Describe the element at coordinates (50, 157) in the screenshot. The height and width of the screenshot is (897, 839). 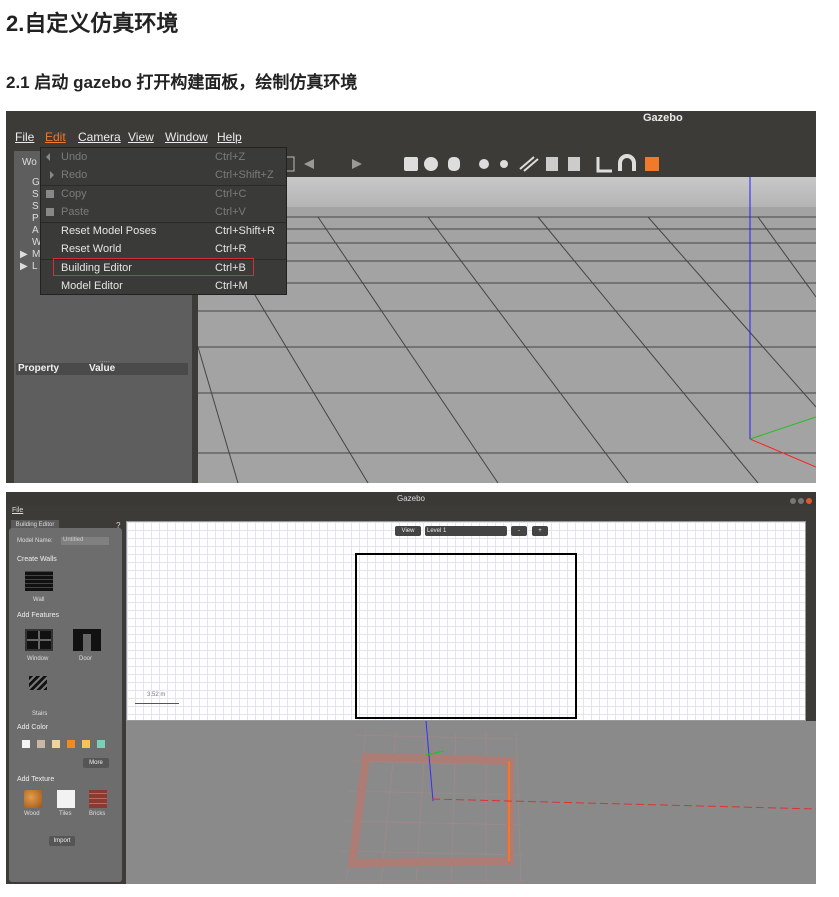
I see `undo-icon` at that location.